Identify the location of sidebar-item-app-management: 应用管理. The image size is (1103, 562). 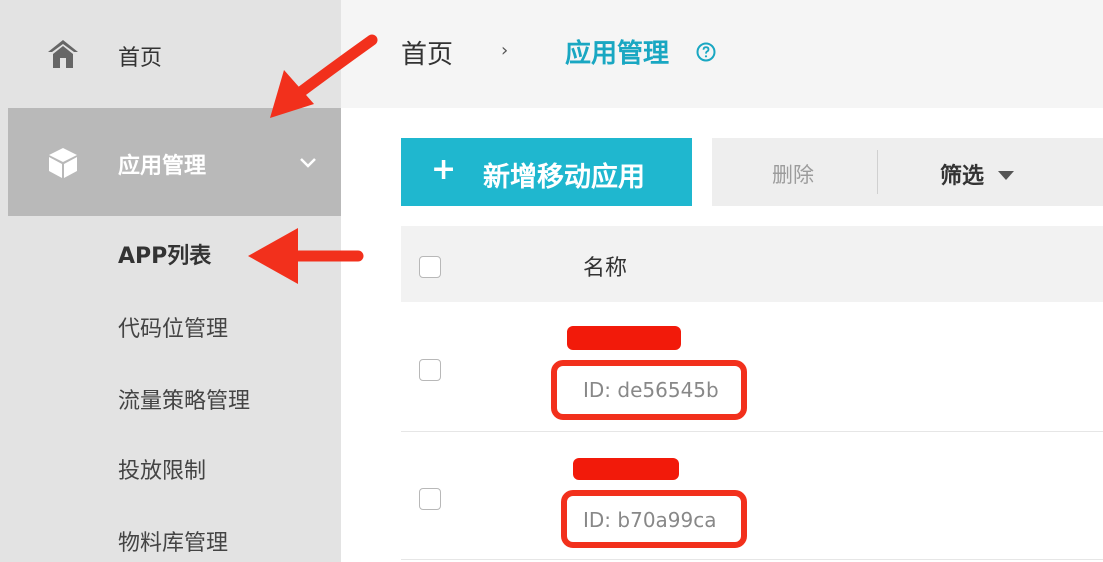
(174, 162).